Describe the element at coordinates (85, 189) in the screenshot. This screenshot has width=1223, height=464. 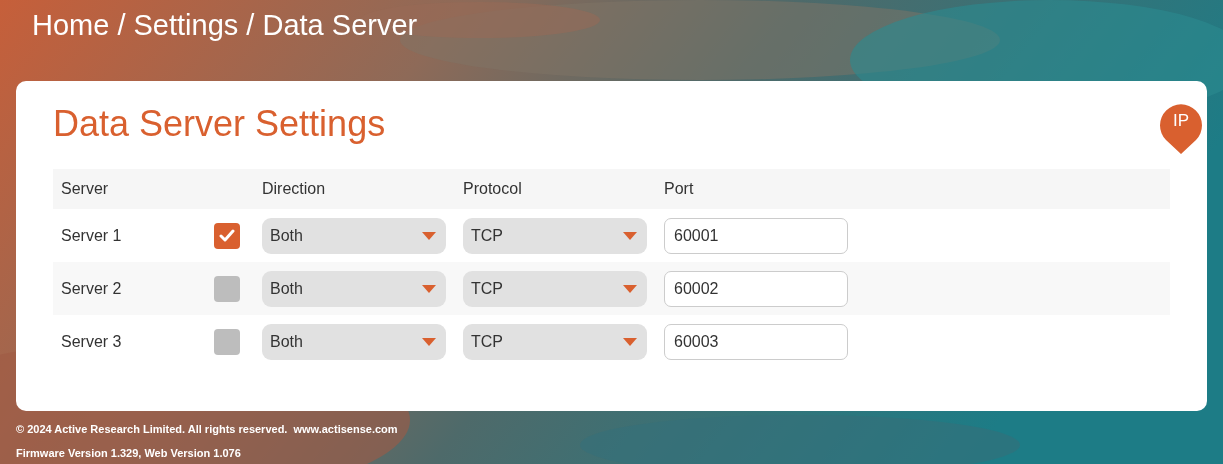
I see `column-header: Server` at that location.